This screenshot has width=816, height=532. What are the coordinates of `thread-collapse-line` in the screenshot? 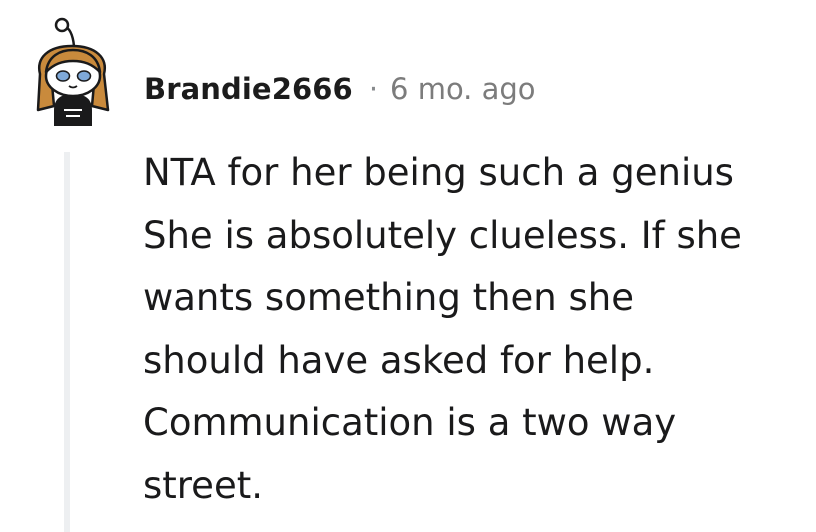 It's located at (67, 342).